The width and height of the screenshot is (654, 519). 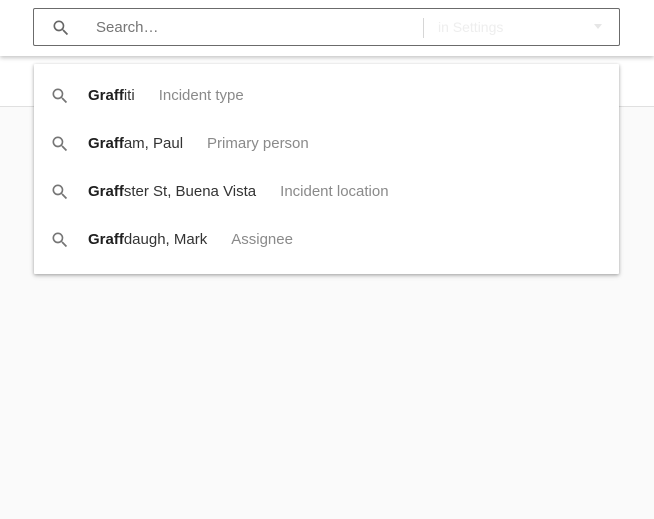 What do you see at coordinates (326, 240) in the screenshot?
I see `search-suggestion-item: Graffdaugh, Mark Assignee` at bounding box center [326, 240].